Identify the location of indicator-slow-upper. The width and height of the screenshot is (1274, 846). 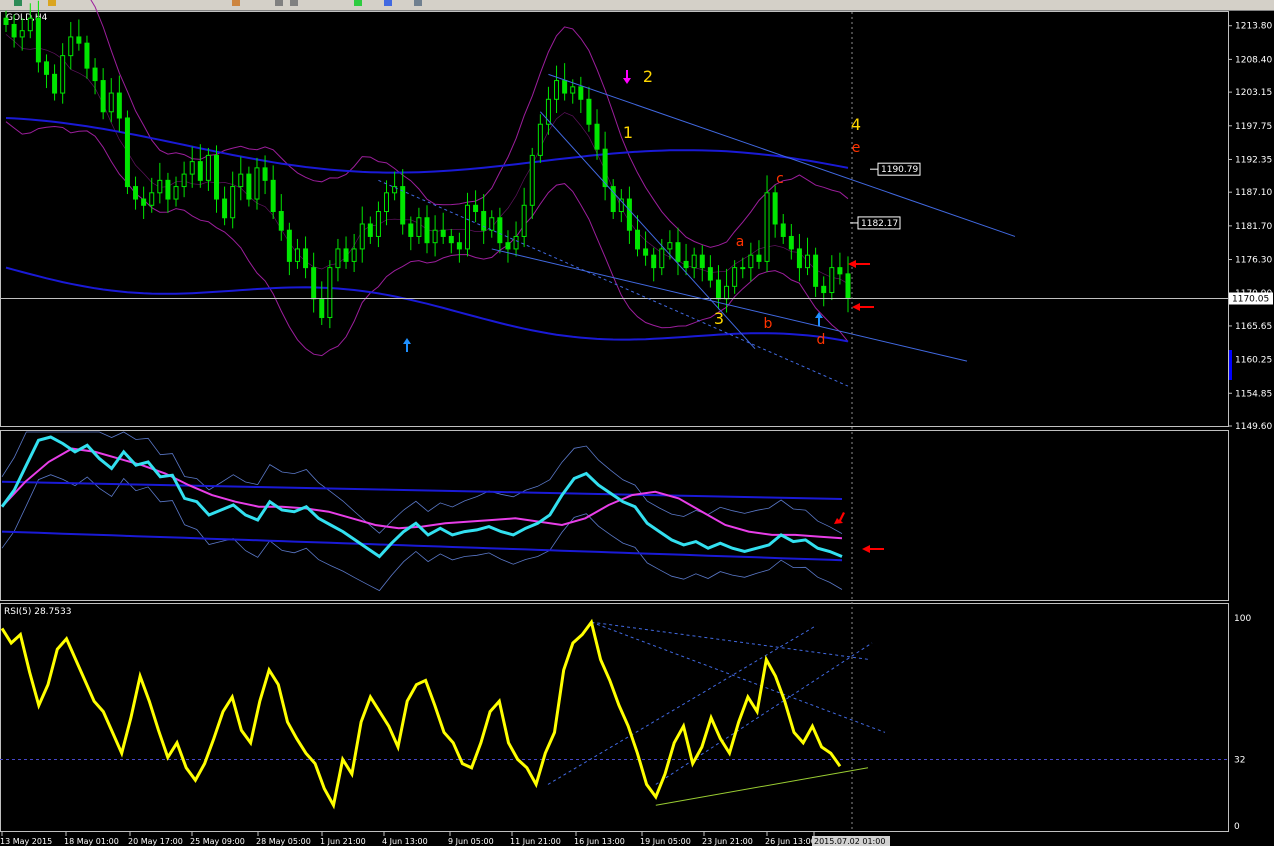
(422, 490).